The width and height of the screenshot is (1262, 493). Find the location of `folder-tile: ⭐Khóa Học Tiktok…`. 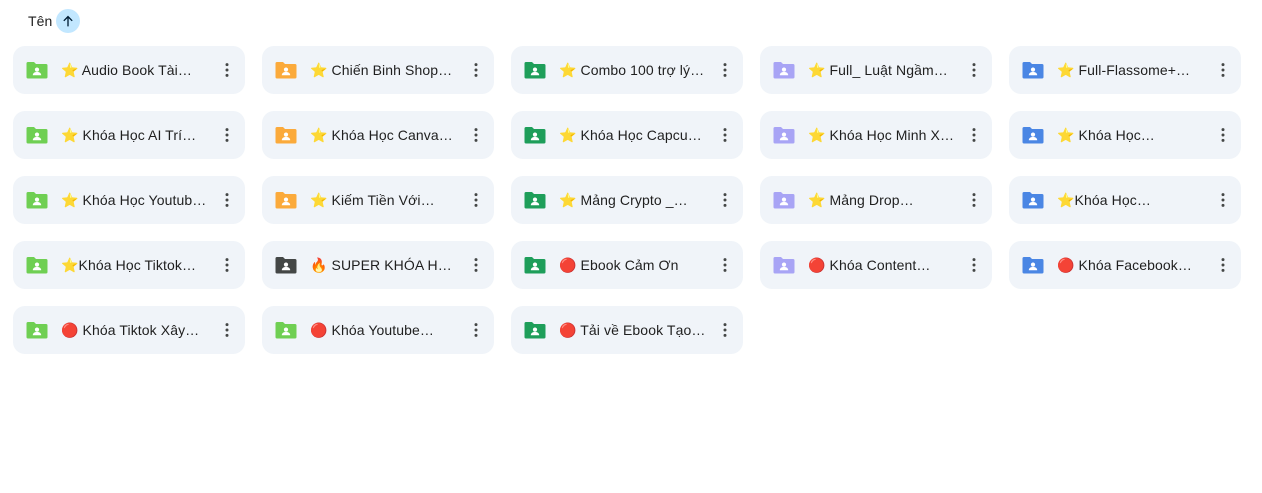

folder-tile: ⭐Khóa Học Tiktok… is located at coordinates (129, 265).